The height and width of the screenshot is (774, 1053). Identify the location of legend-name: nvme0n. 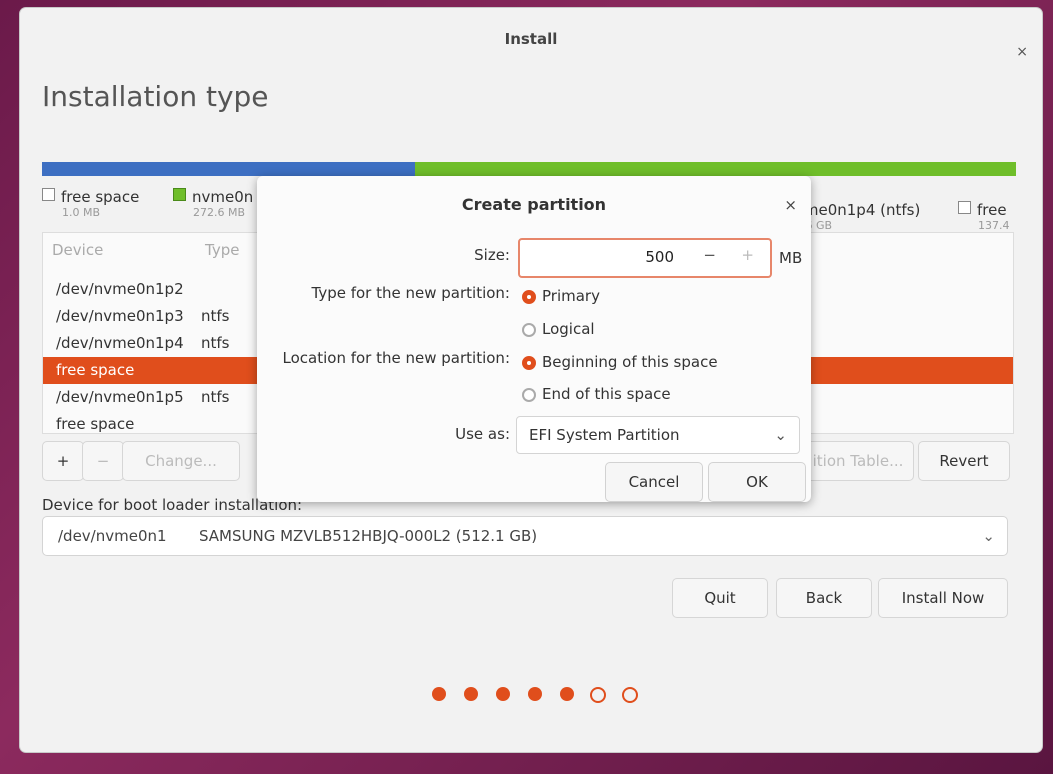
(223, 197).